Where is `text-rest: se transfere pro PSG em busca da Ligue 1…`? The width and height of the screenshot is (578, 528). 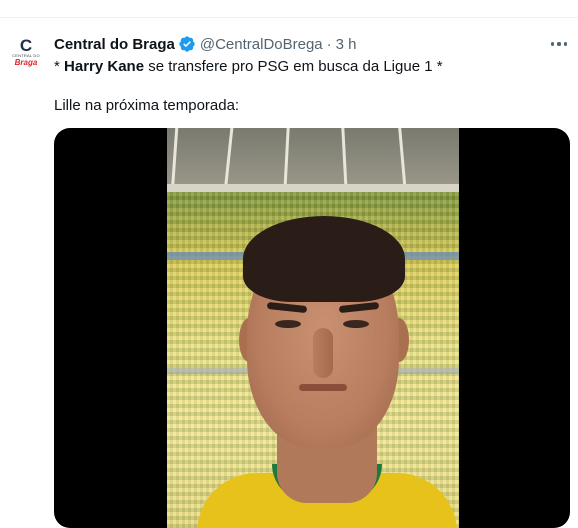
text-rest: se transfere pro PSG em busca da Ligue 1… is located at coordinates (293, 66).